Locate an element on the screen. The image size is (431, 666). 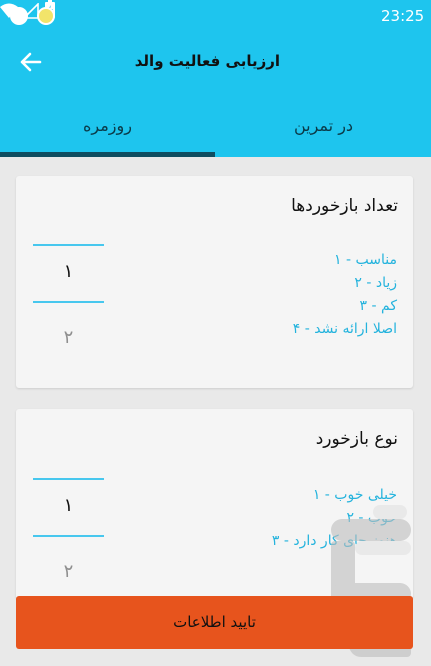
status-bar: 23:25 is located at coordinates (215, 16).